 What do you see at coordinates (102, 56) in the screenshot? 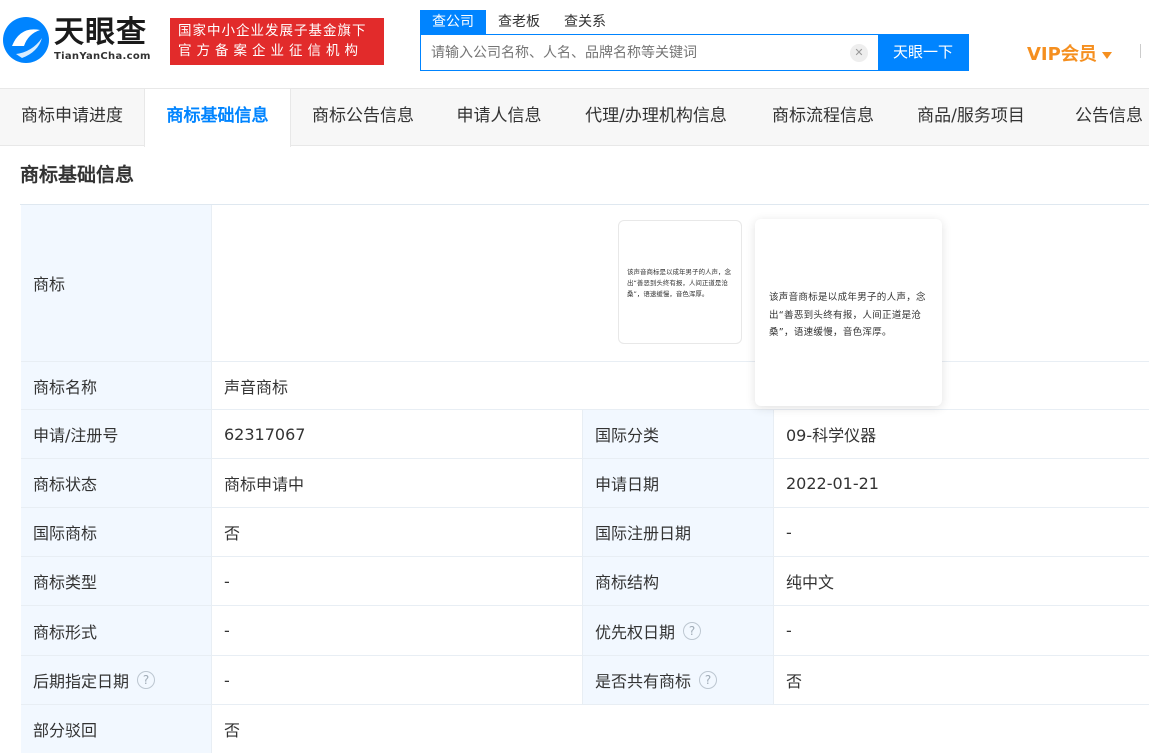
I see `logo-domain: TianYanCha.com` at bounding box center [102, 56].